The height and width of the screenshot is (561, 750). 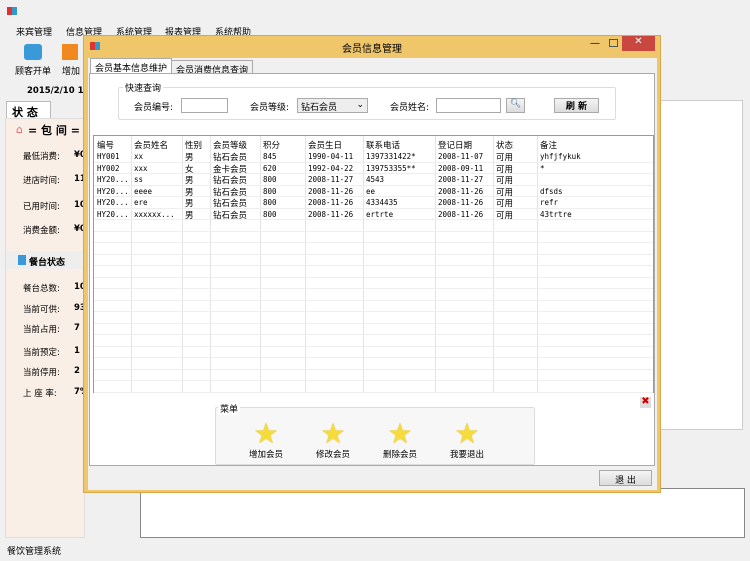 What do you see at coordinates (108, 168) in the screenshot?
I see `table-cell: HY002` at bounding box center [108, 168].